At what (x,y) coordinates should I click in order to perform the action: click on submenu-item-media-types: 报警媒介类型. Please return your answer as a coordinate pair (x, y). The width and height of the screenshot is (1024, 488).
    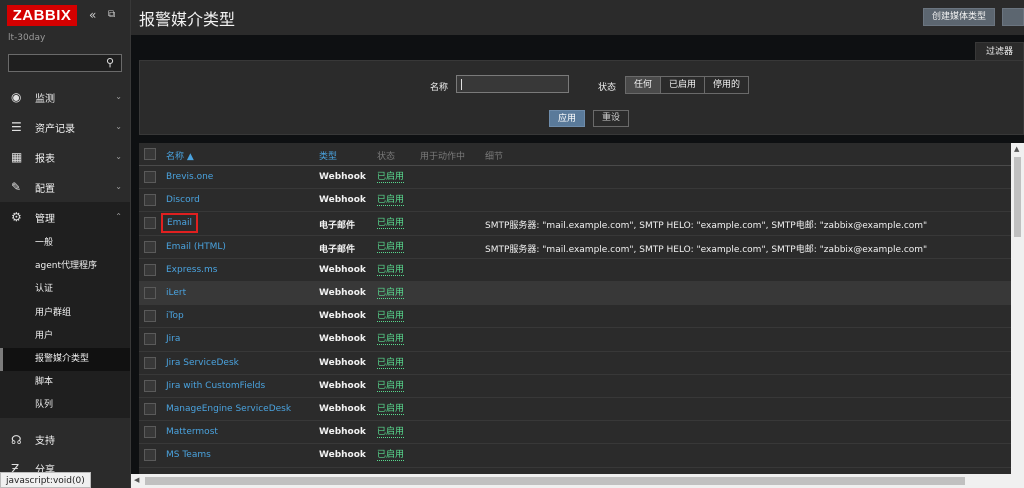
    Looking at the image, I should click on (65, 359).